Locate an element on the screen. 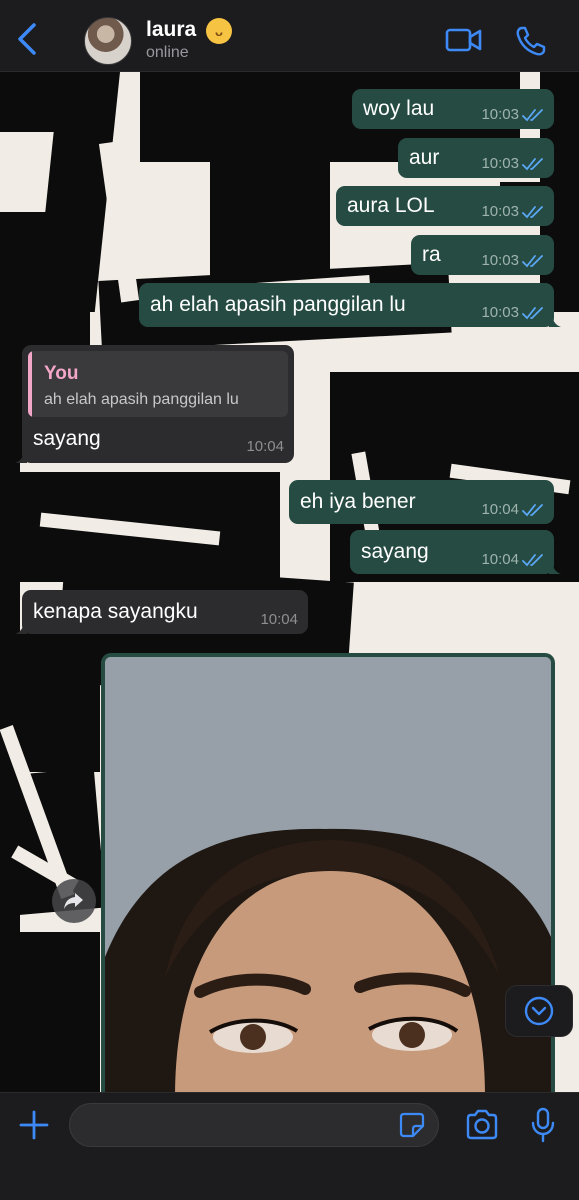  message-text: ah elah apasih panggilan lu is located at coordinates (278, 304).